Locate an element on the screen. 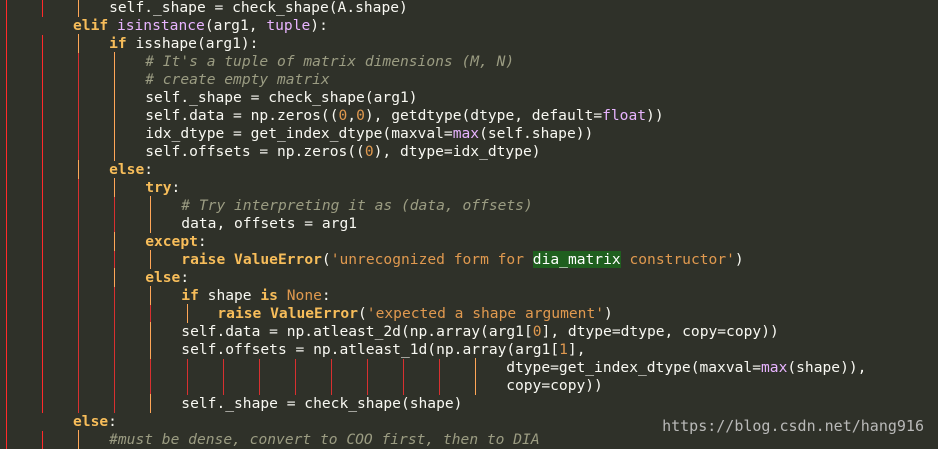 This screenshot has height=449, width=938. code-token: # Try interpreting it as (data, offsets) is located at coordinates (357, 205).